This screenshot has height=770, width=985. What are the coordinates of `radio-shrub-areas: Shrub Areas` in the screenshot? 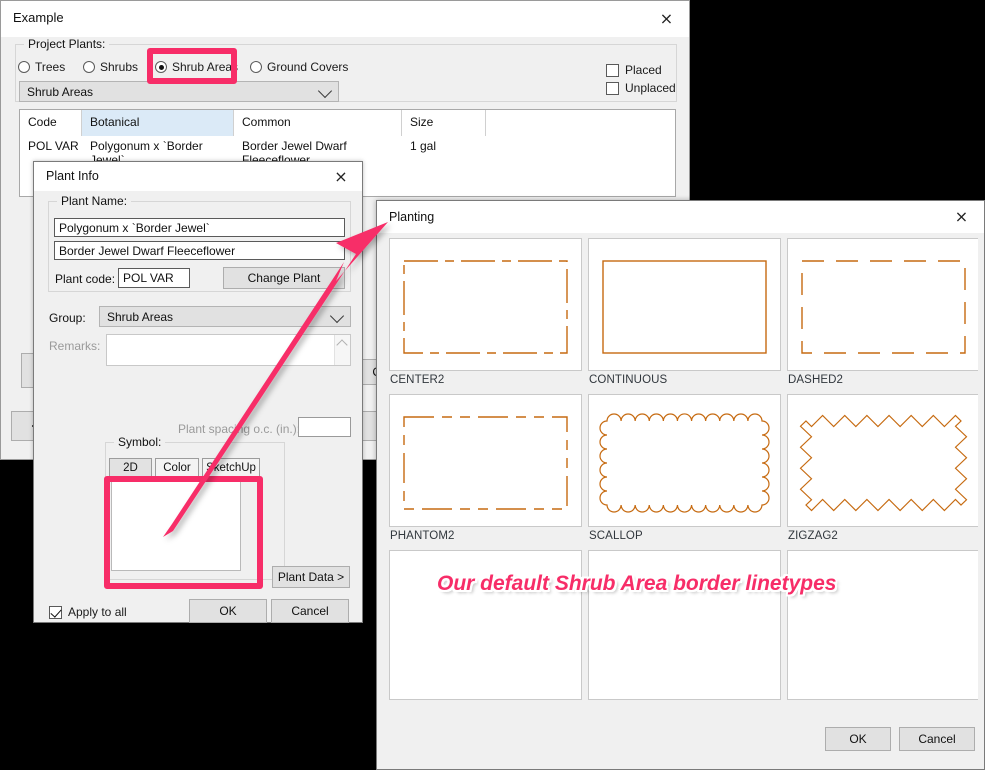 It's located at (196, 67).